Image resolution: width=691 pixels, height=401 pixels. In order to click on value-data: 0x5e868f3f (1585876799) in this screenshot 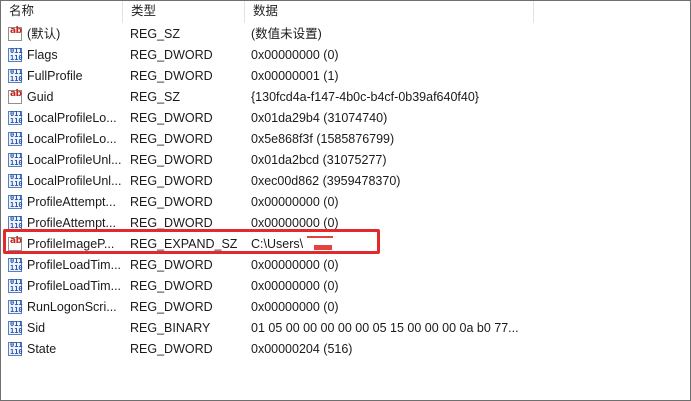, I will do `click(323, 139)`.